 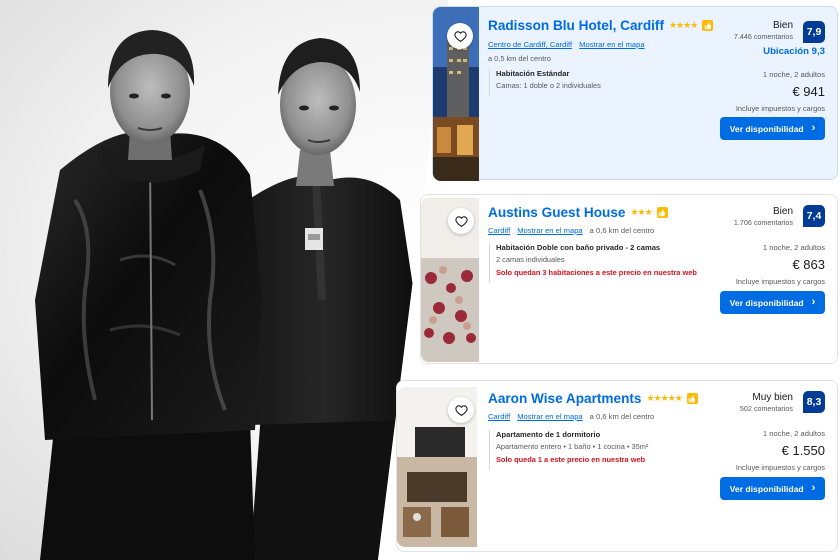 I want to click on location-score: Ubicación 9,3, so click(x=794, y=51).